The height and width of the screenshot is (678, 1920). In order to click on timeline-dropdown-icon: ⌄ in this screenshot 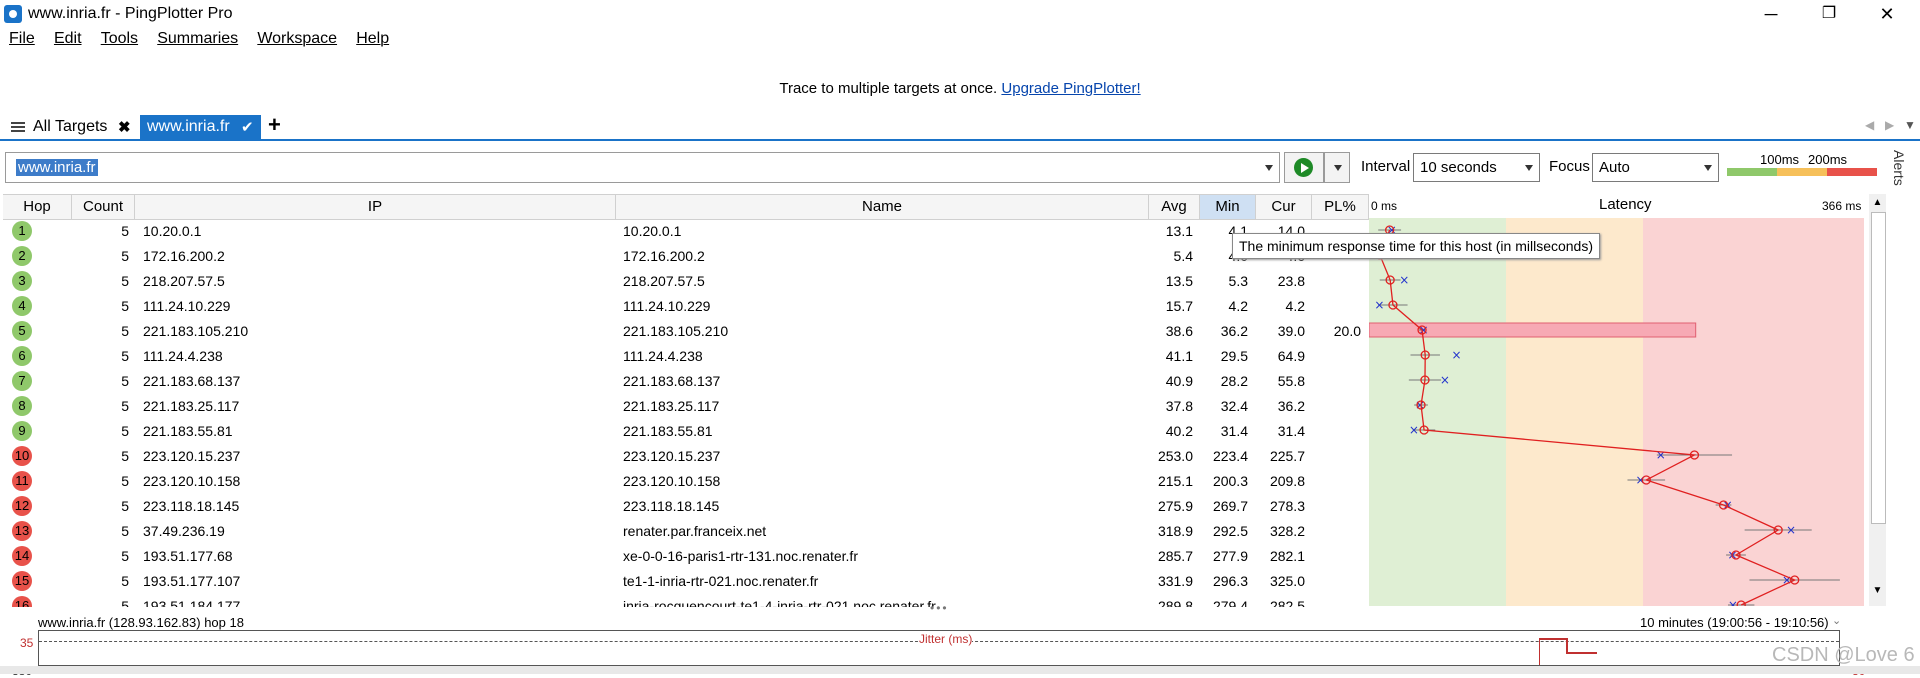, I will do `click(1836, 620)`.